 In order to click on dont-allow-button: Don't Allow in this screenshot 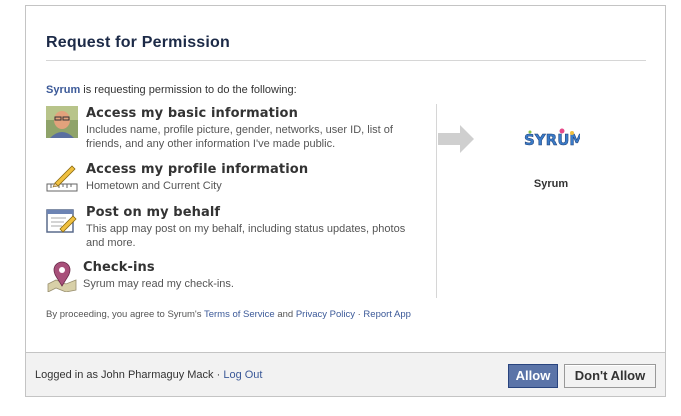, I will do `click(610, 376)`.